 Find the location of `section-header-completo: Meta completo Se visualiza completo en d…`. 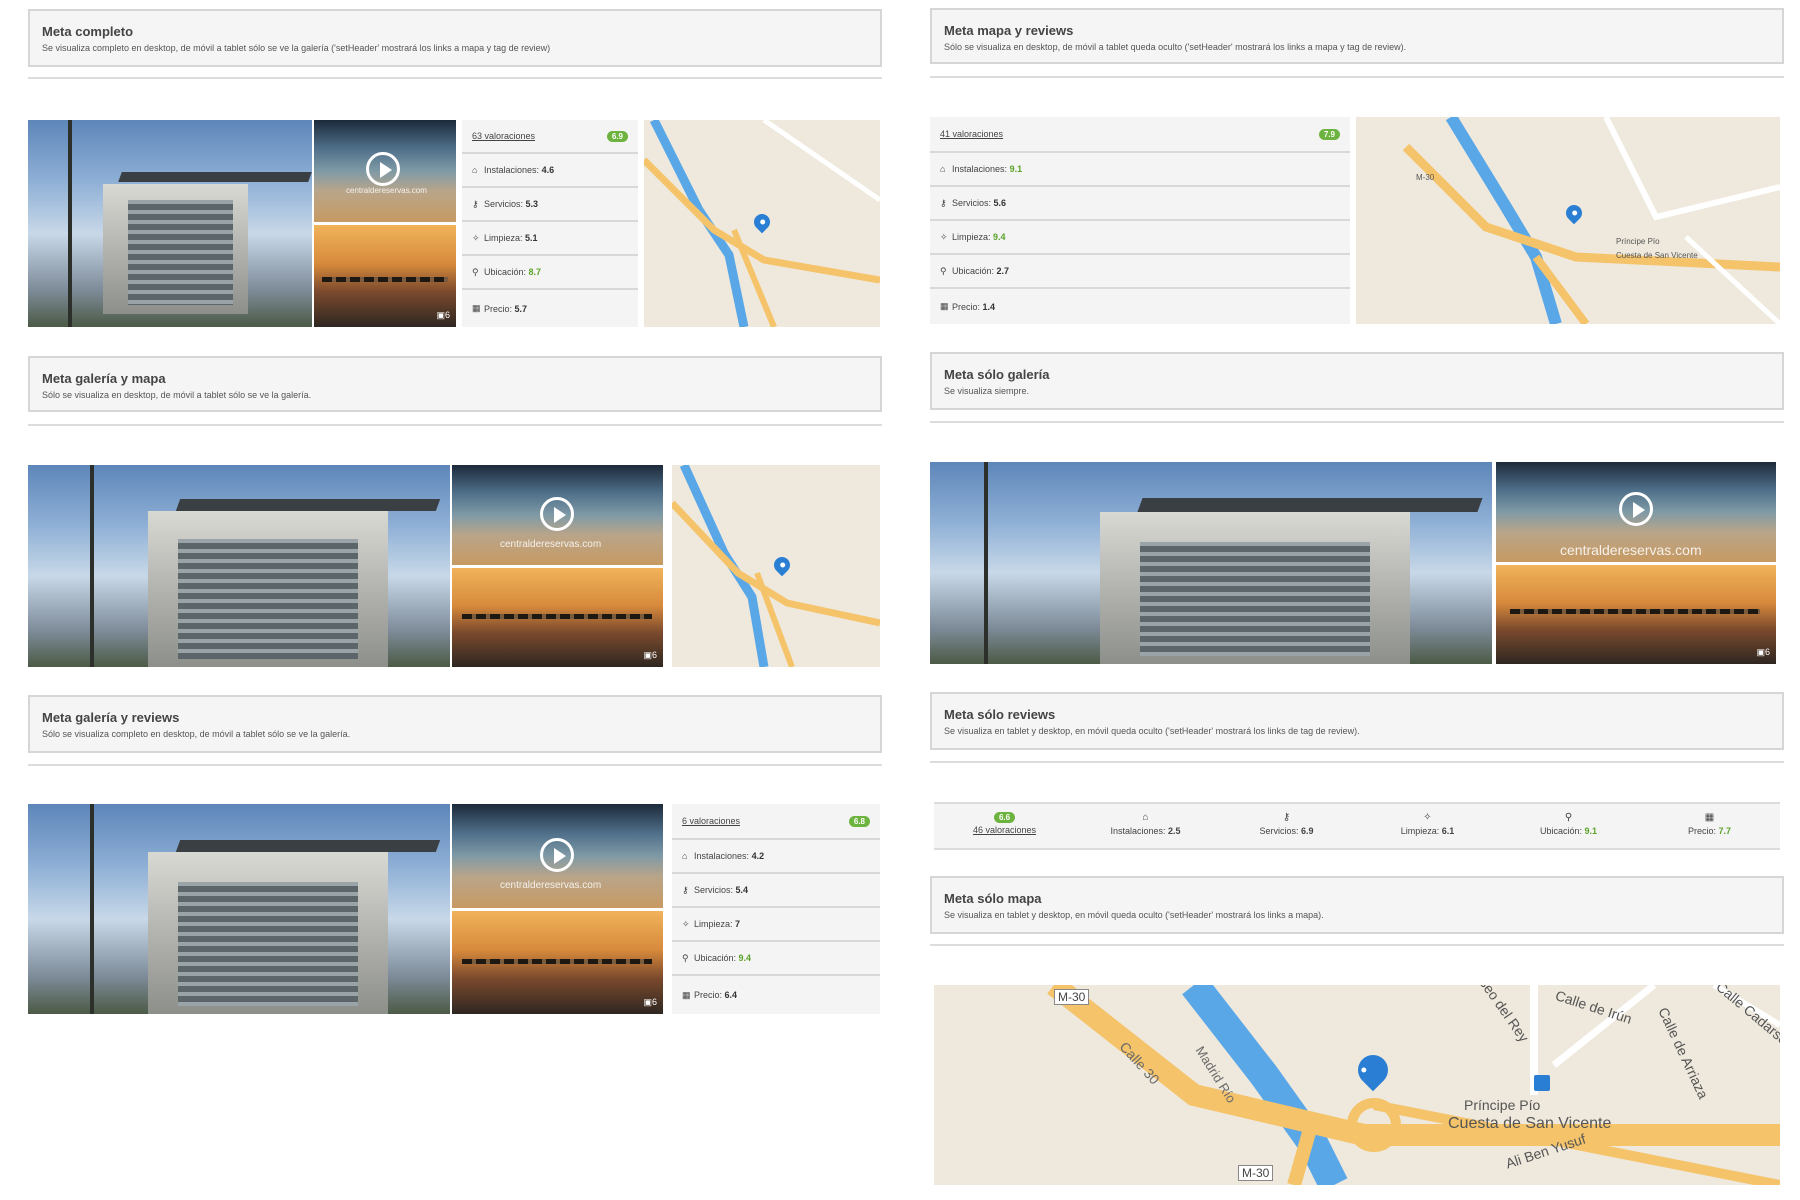

section-header-completo: Meta completo Se visualiza completo en d… is located at coordinates (455, 38).